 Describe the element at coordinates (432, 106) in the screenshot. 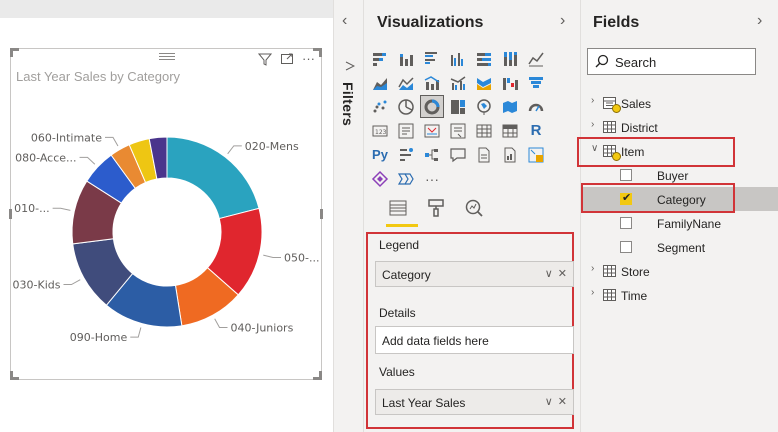

I see `donut-chart-visual-icon` at that location.